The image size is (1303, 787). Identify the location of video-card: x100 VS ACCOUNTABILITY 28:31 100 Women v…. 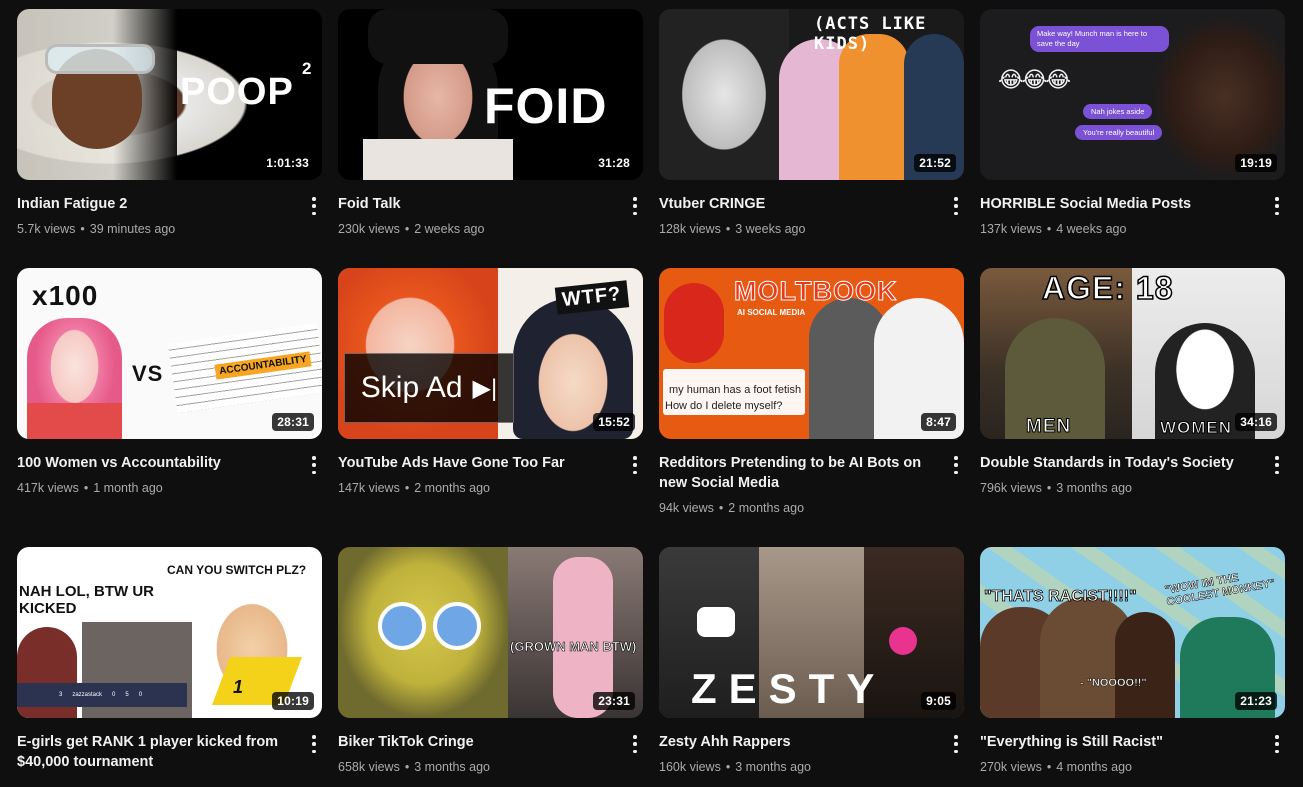
(169, 407).